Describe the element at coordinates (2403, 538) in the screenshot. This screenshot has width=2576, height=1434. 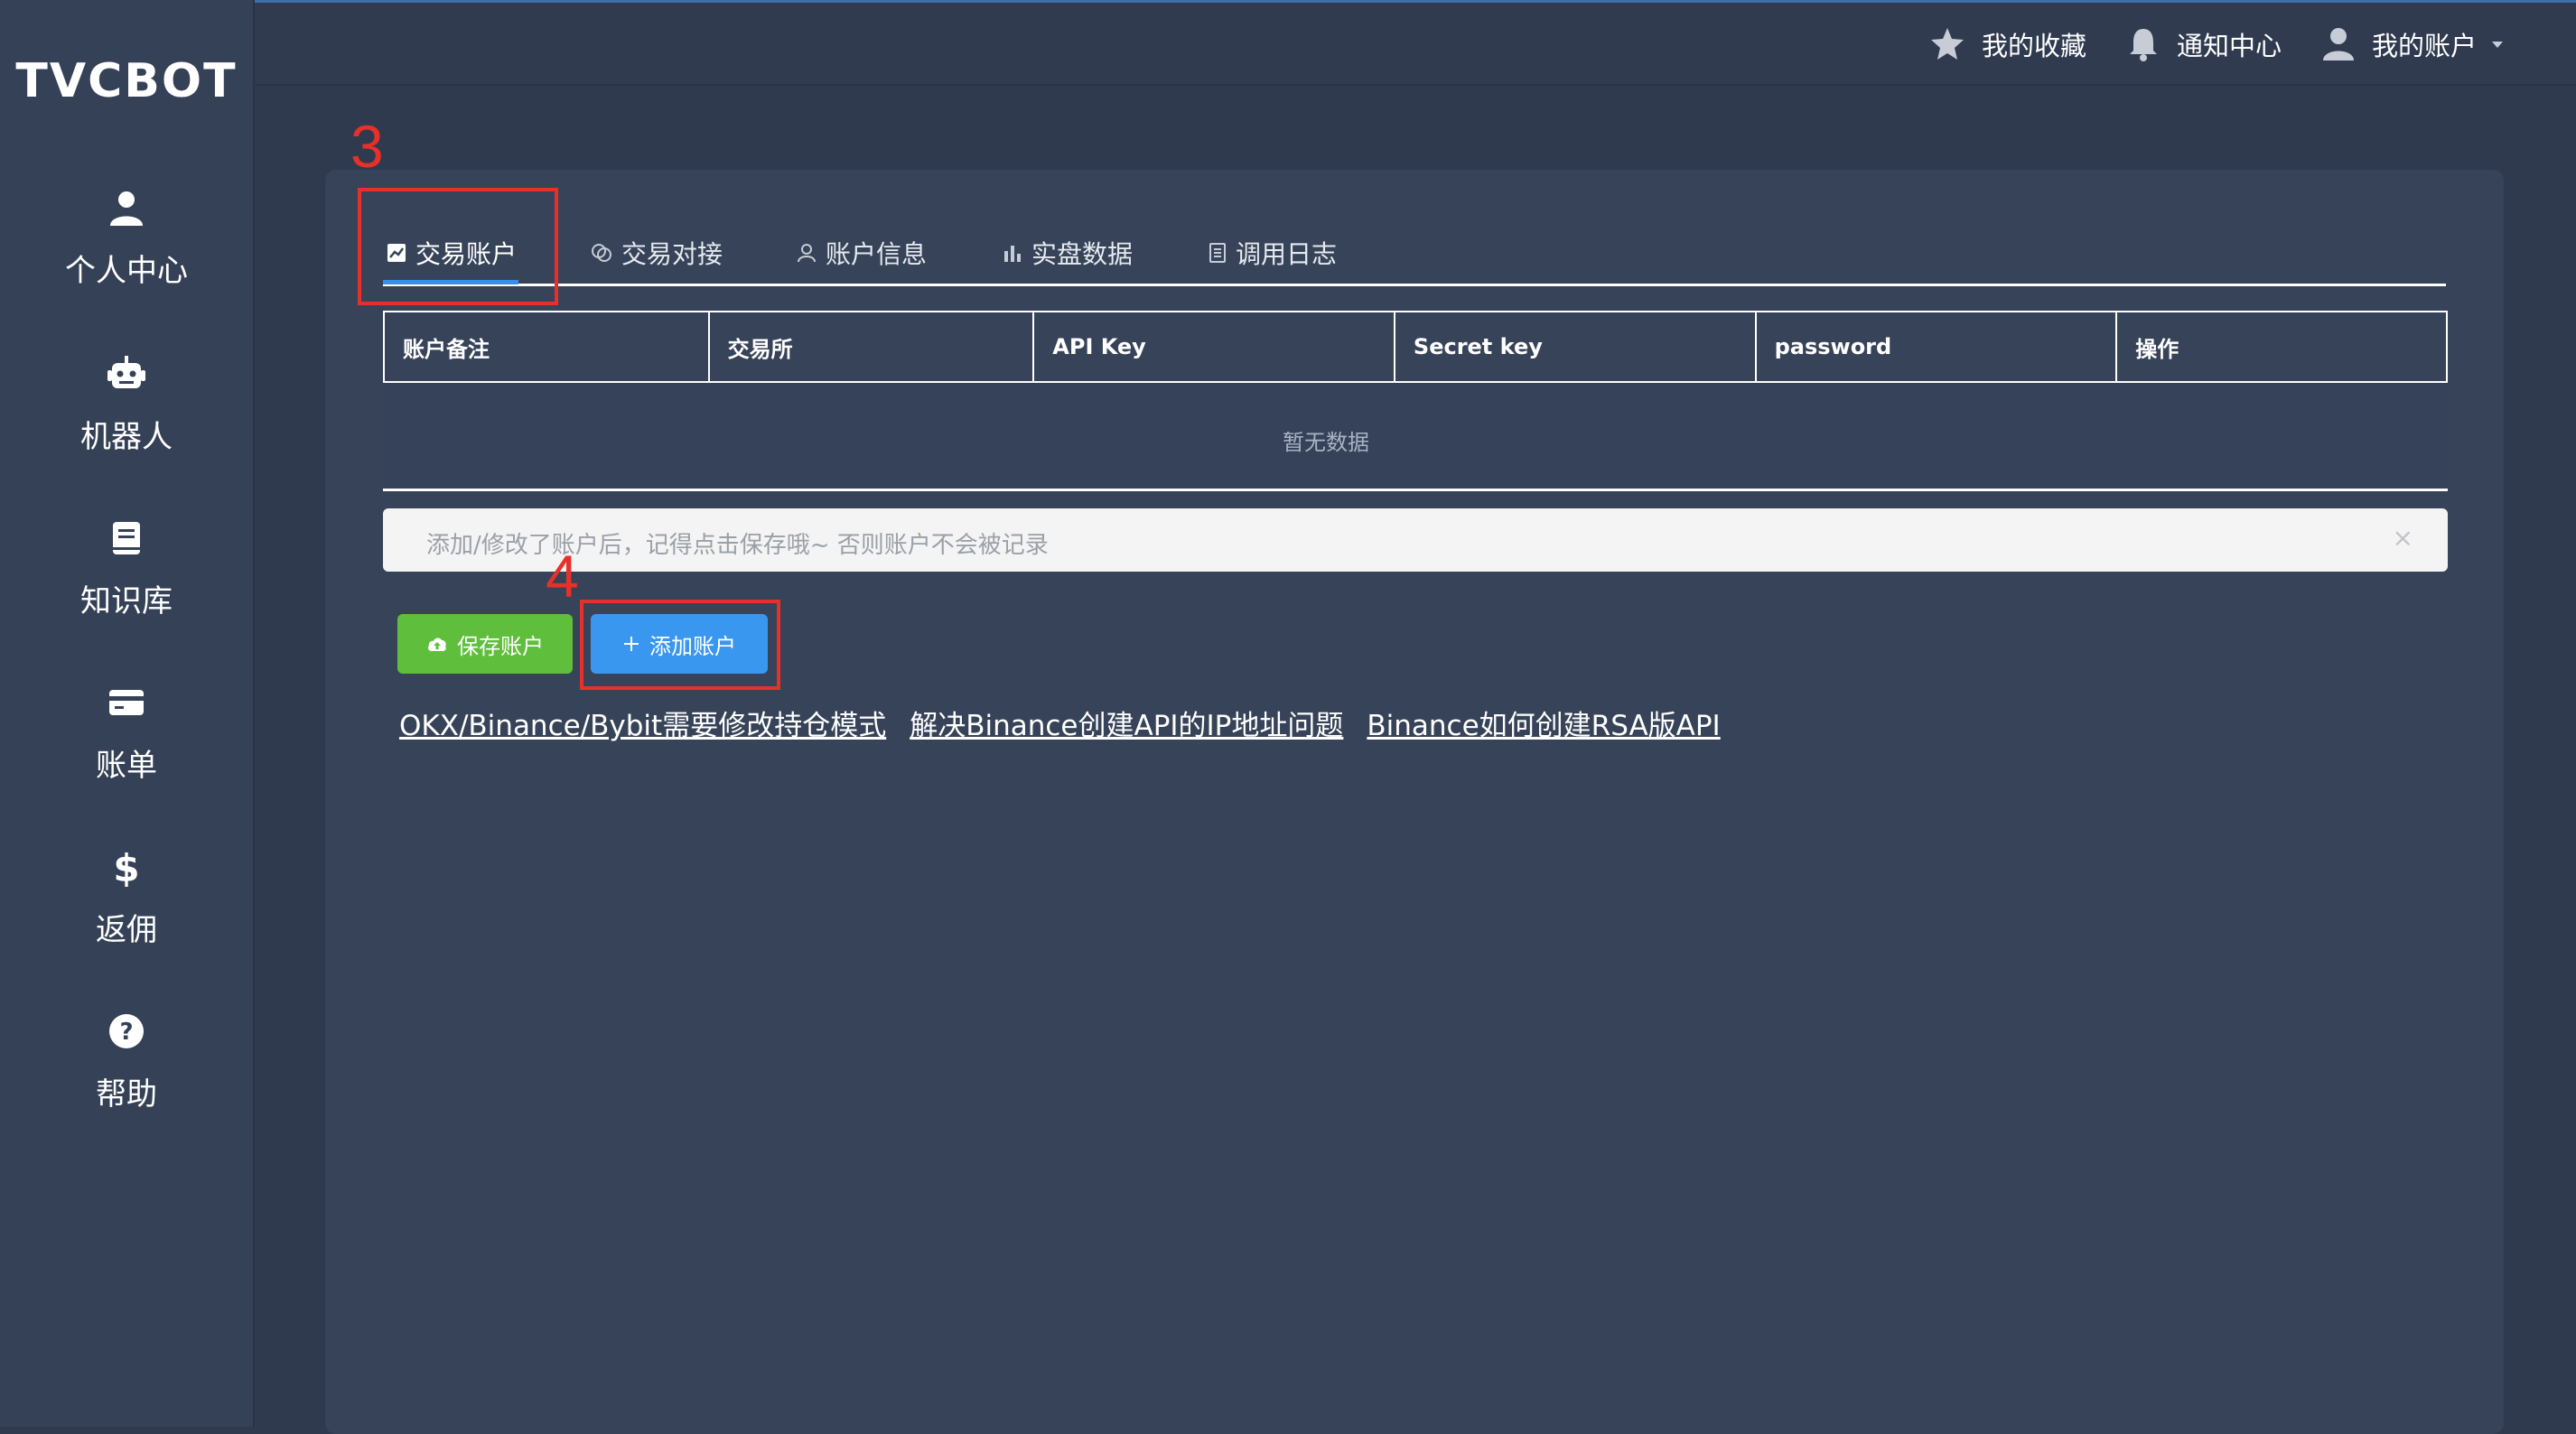
I see `close-icon: ×` at that location.